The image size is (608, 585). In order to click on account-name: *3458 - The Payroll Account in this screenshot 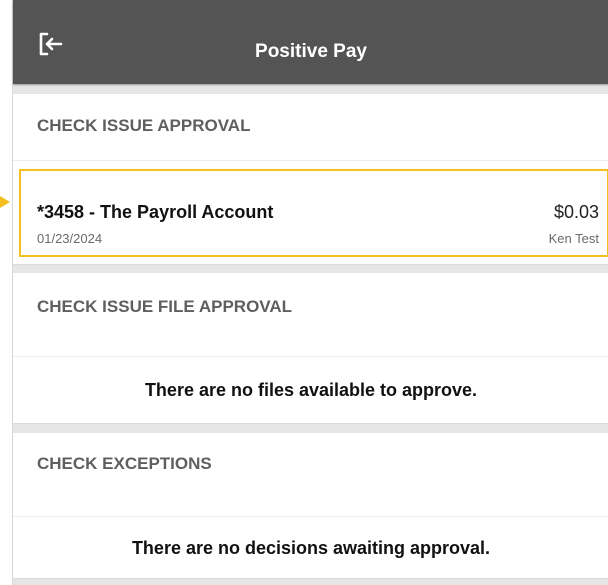, I will do `click(155, 212)`.